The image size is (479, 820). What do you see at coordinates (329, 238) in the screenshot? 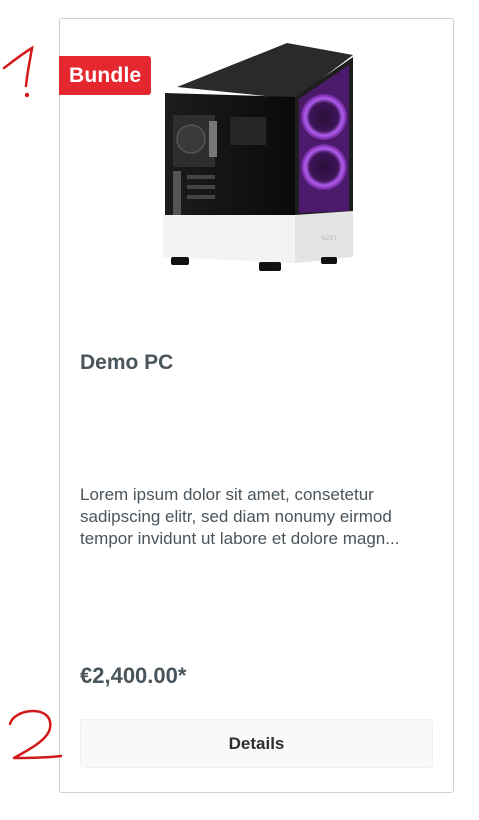
I see `case-logo-text: NZXT` at bounding box center [329, 238].